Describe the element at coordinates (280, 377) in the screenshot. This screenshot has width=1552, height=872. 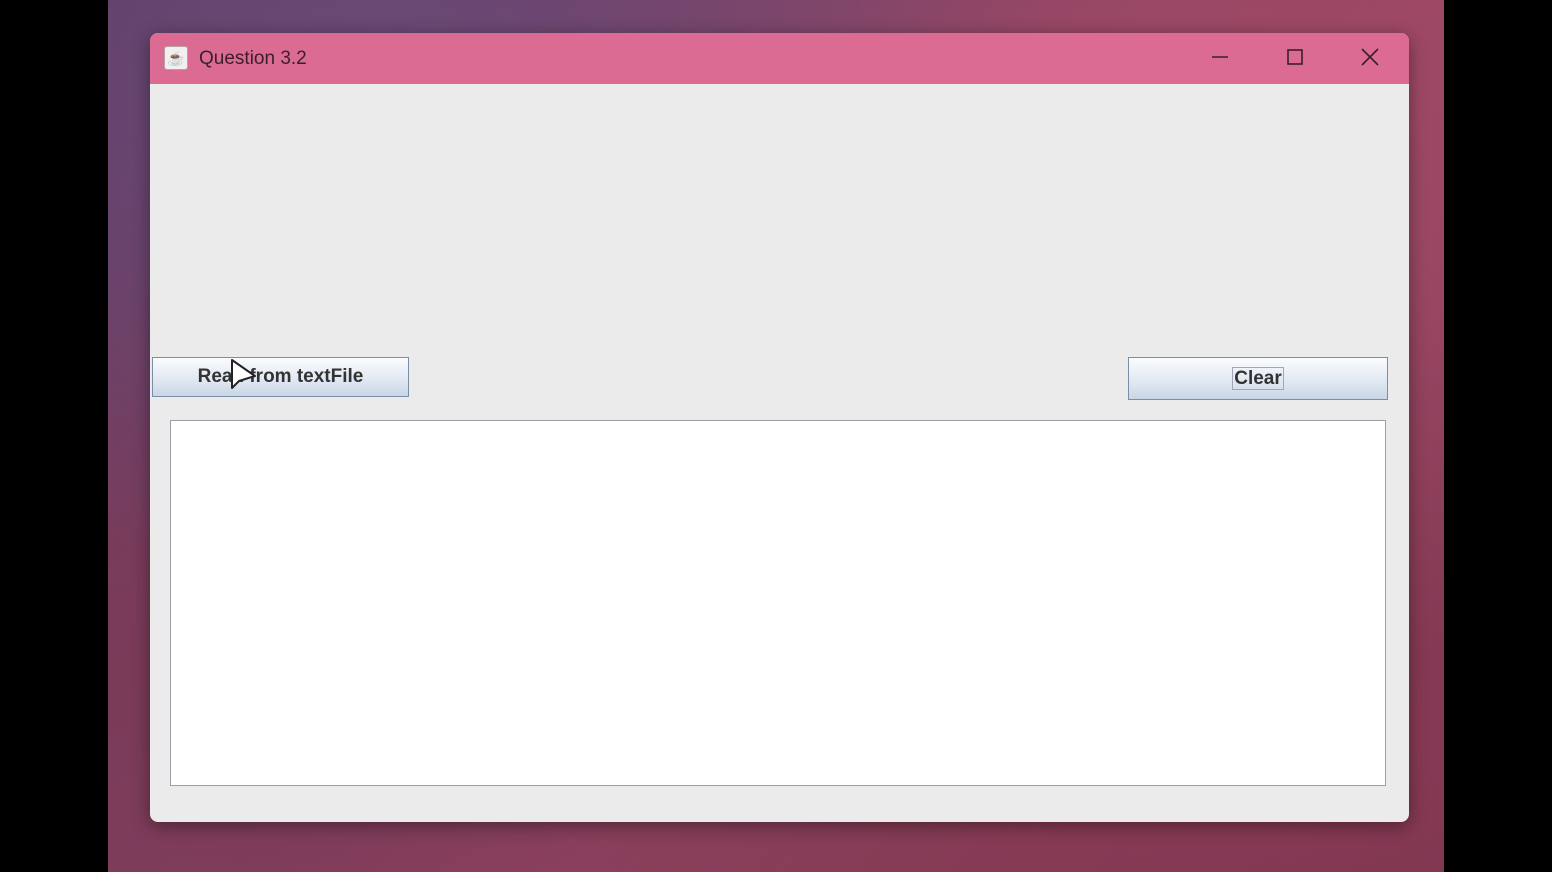
I see `read-from-textfile-button: Read from textFile` at that location.